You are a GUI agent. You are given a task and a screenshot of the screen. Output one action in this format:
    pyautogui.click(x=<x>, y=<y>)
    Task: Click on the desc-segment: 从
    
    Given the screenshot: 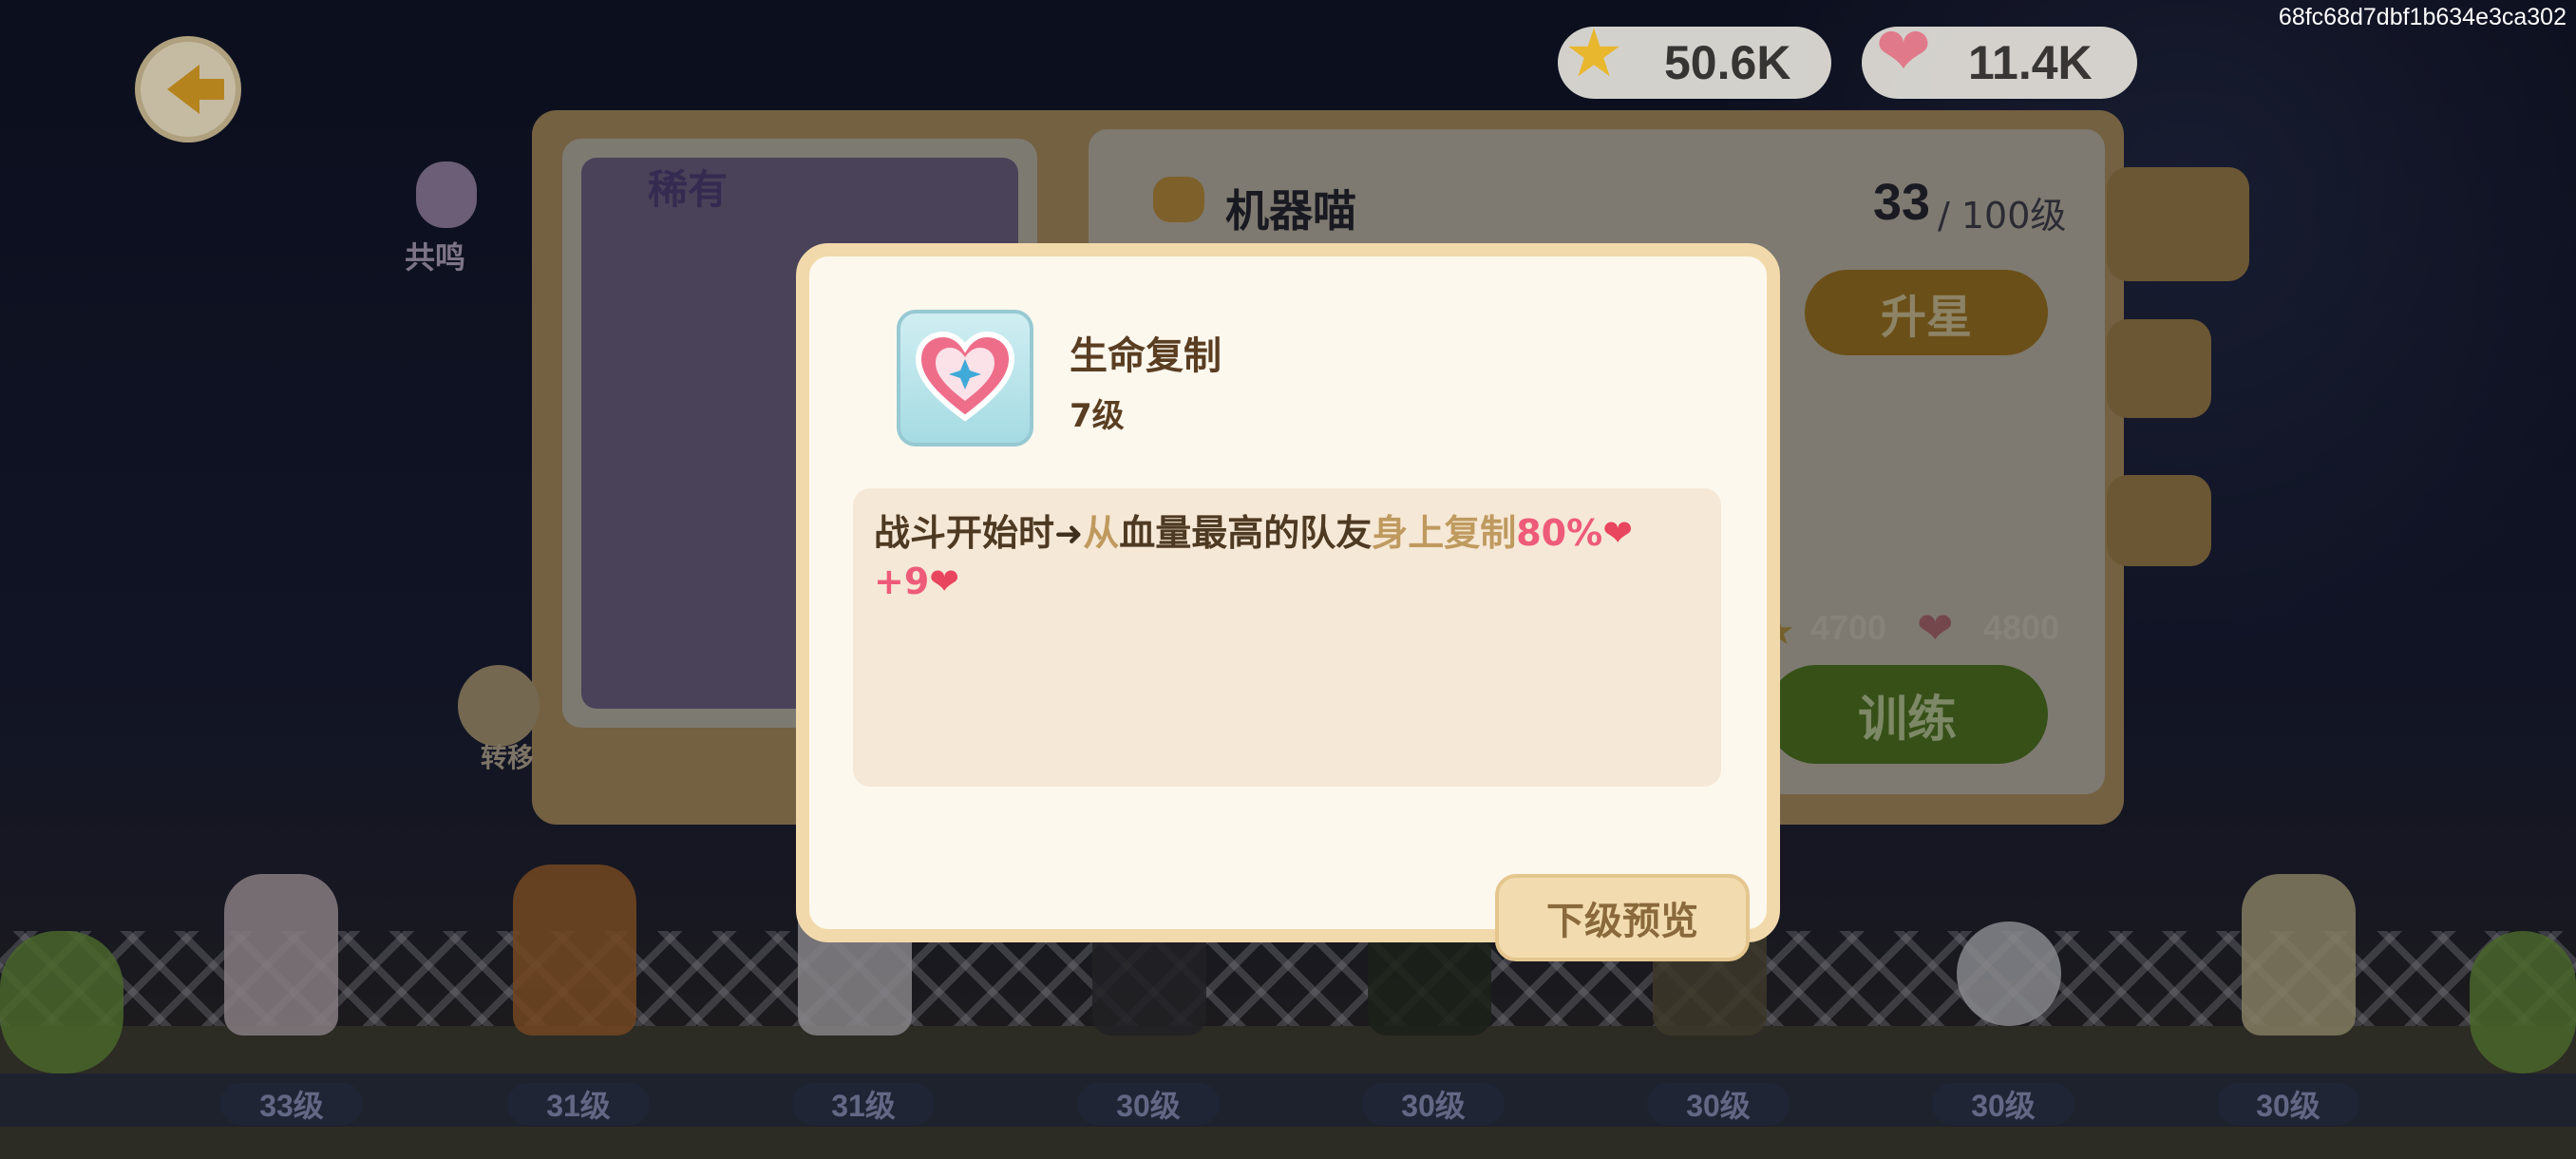 What is the action you would take?
    pyautogui.click(x=1101, y=533)
    